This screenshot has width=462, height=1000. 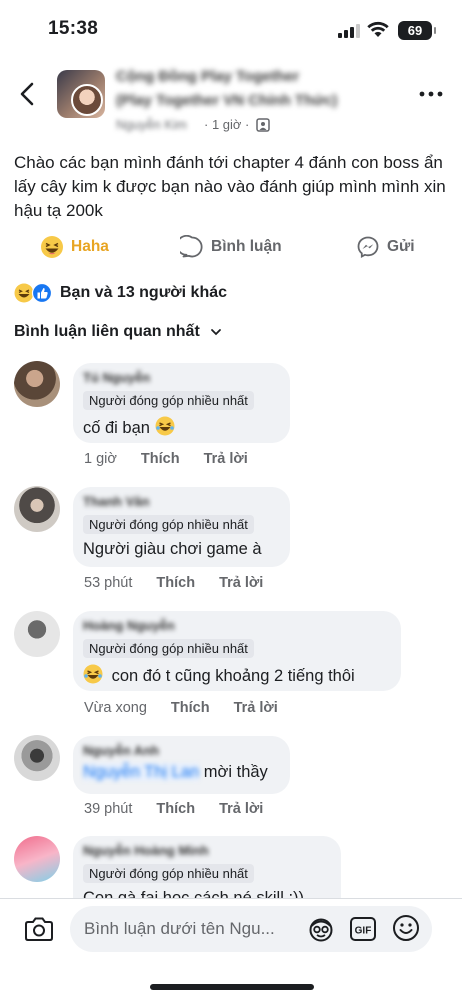 I want to click on status-time: 15:38, so click(x=73, y=28).